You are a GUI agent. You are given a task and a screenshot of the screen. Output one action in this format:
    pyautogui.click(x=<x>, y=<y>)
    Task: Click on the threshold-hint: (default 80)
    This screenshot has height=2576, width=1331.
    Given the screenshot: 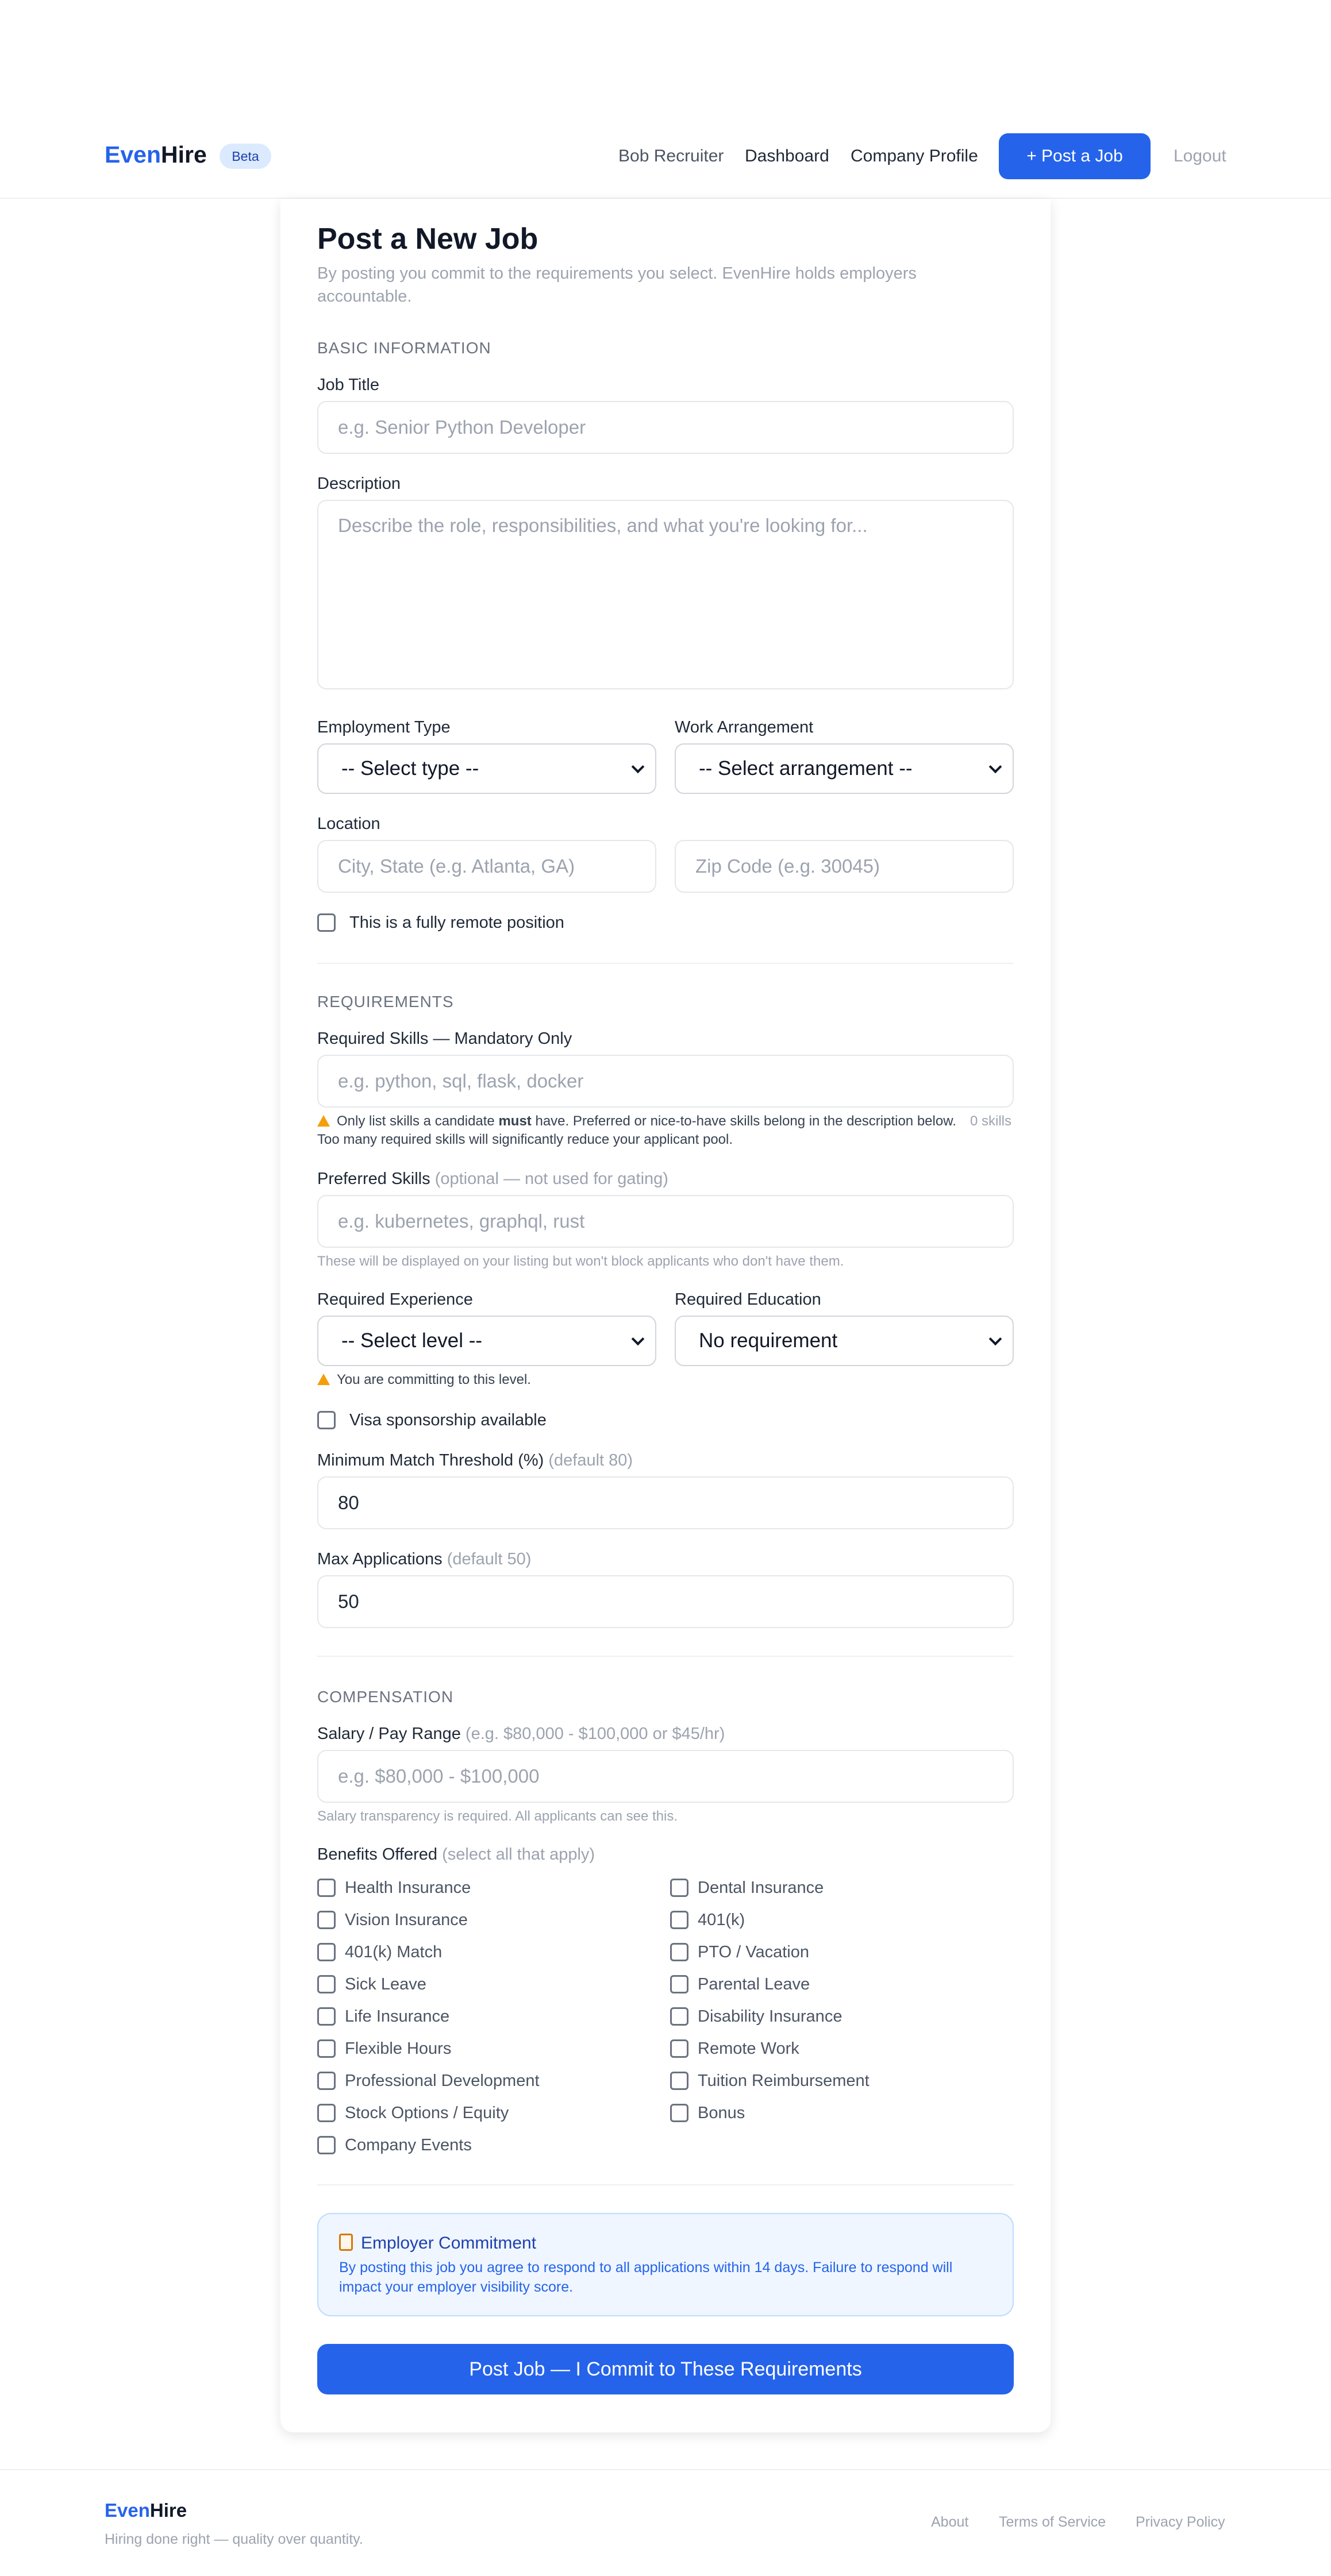 What is the action you would take?
    pyautogui.click(x=590, y=1460)
    